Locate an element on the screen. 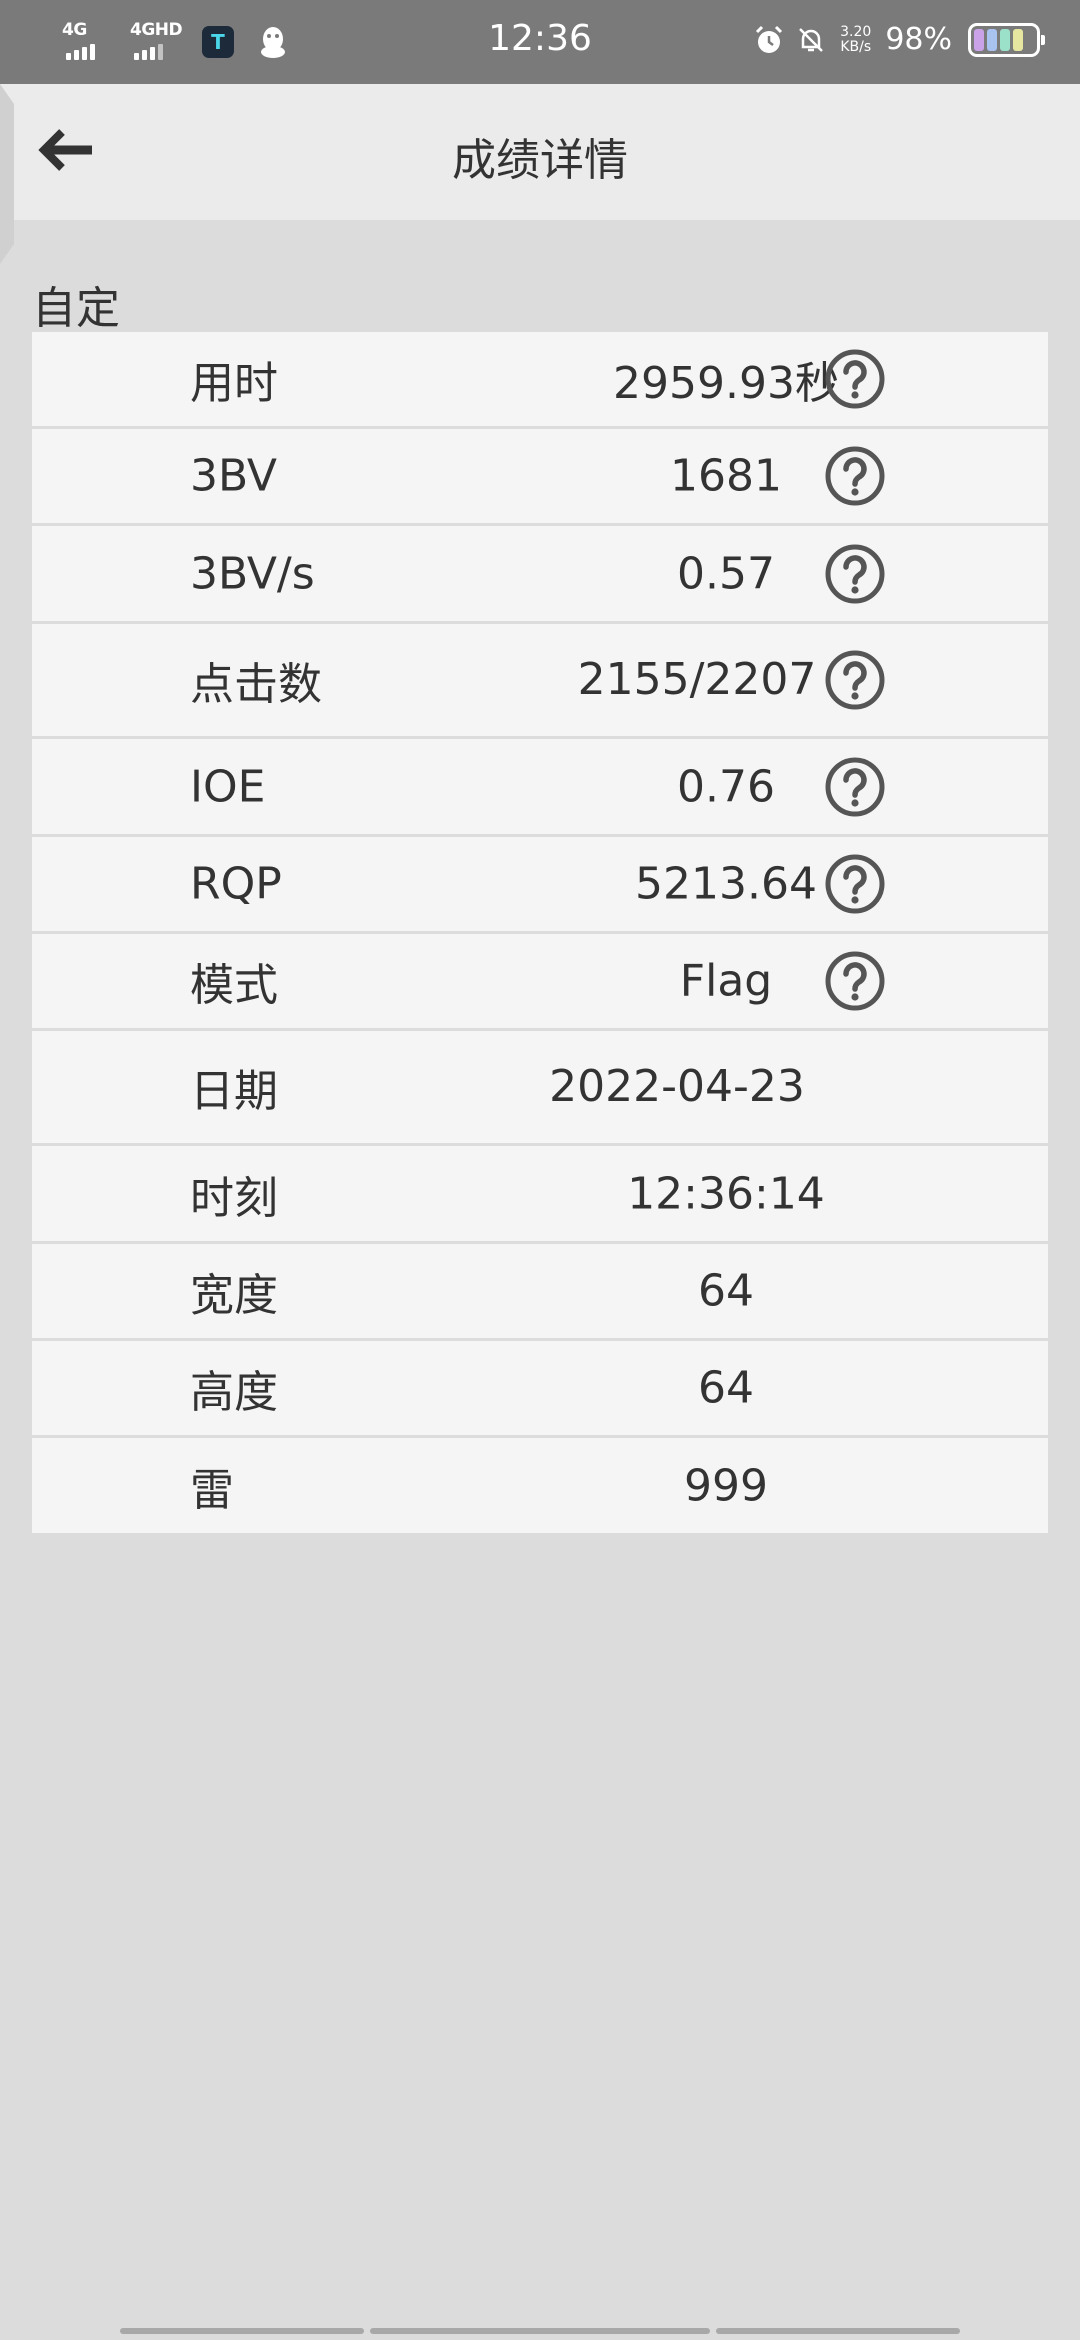  row-label: 时刻 is located at coordinates (234, 1198).